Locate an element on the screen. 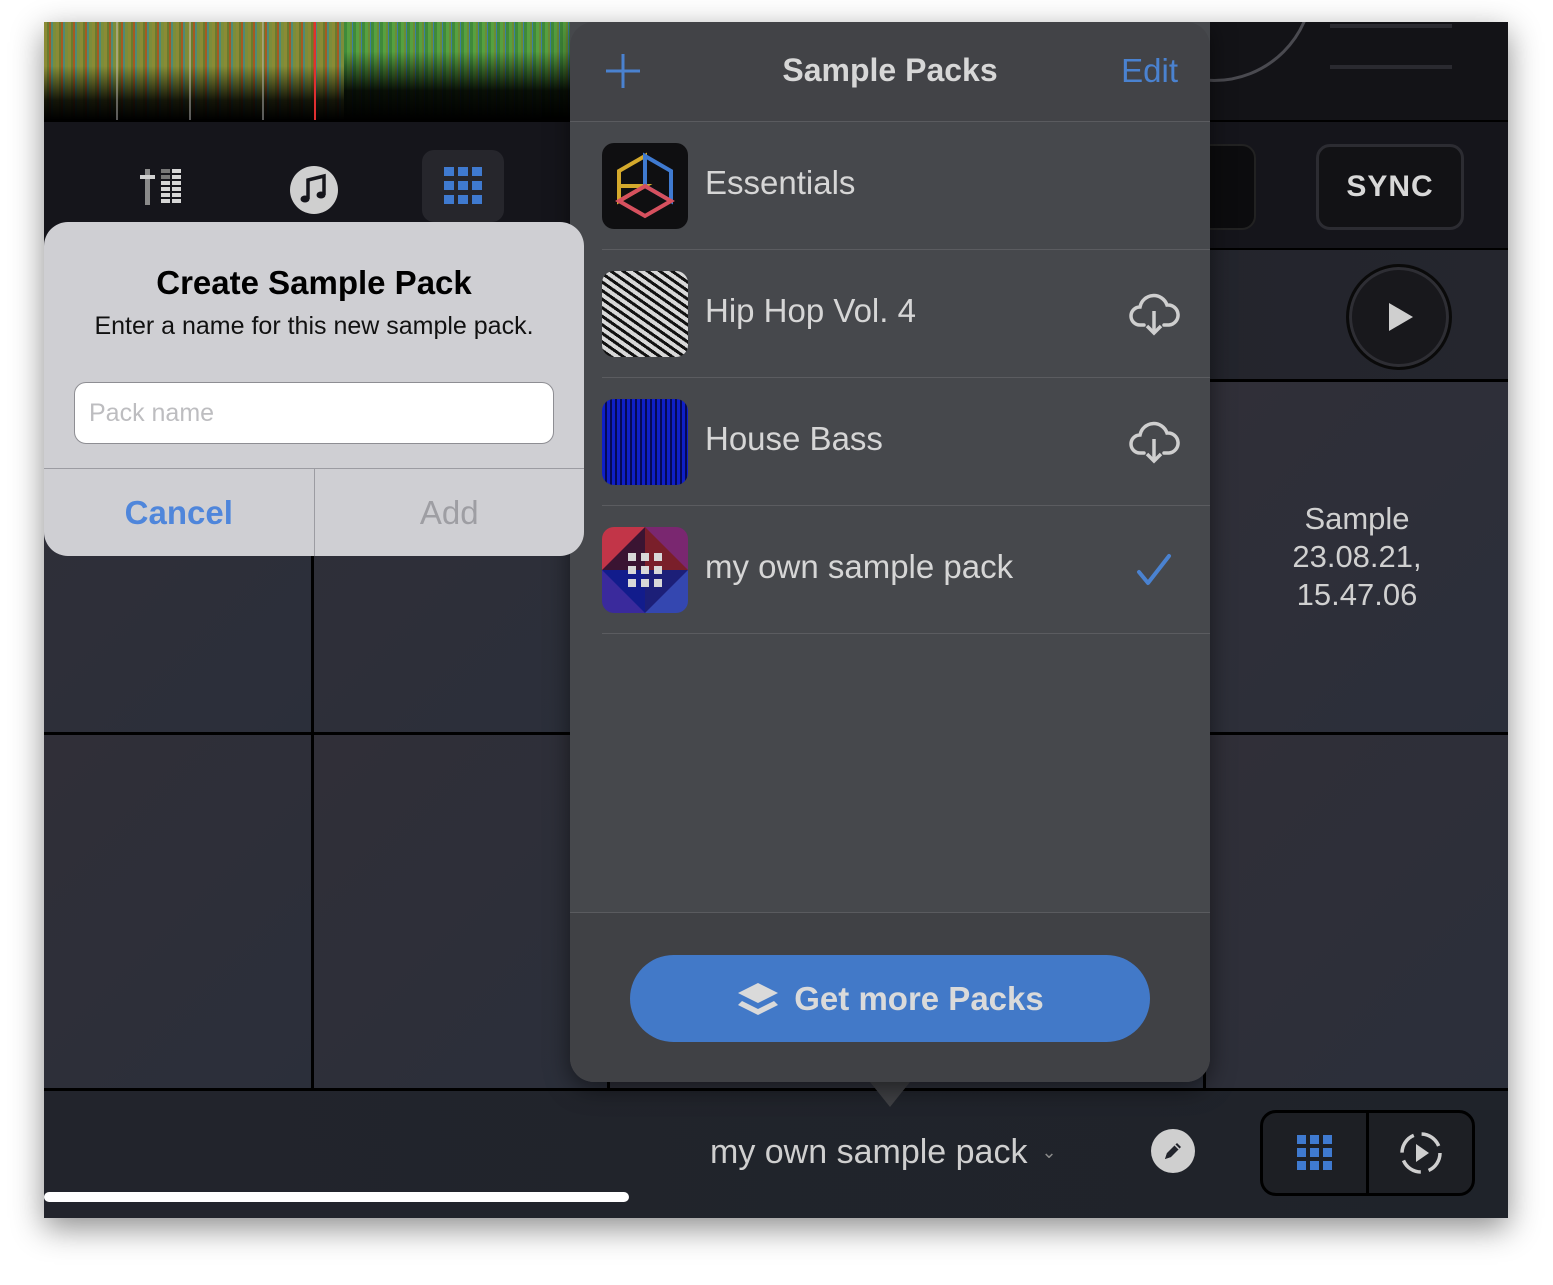 The image size is (1553, 1285). playhead is located at coordinates (315, 71).